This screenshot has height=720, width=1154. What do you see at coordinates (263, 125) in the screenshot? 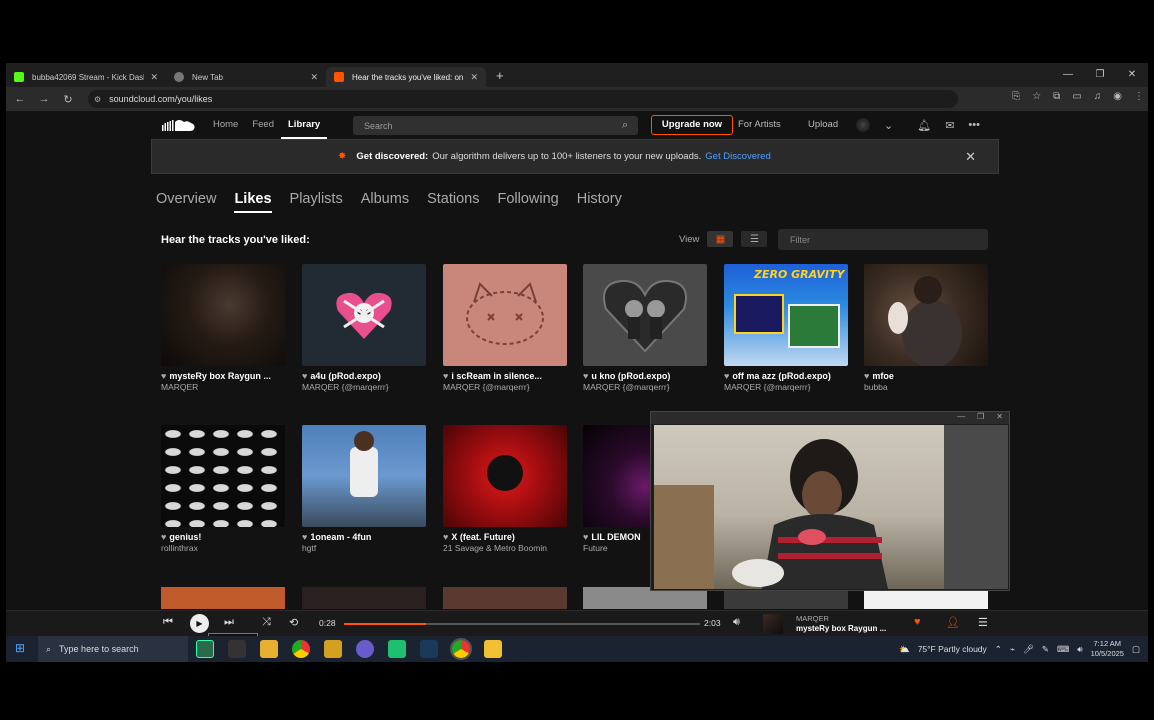
I see `nav-feed: Feed` at bounding box center [263, 125].